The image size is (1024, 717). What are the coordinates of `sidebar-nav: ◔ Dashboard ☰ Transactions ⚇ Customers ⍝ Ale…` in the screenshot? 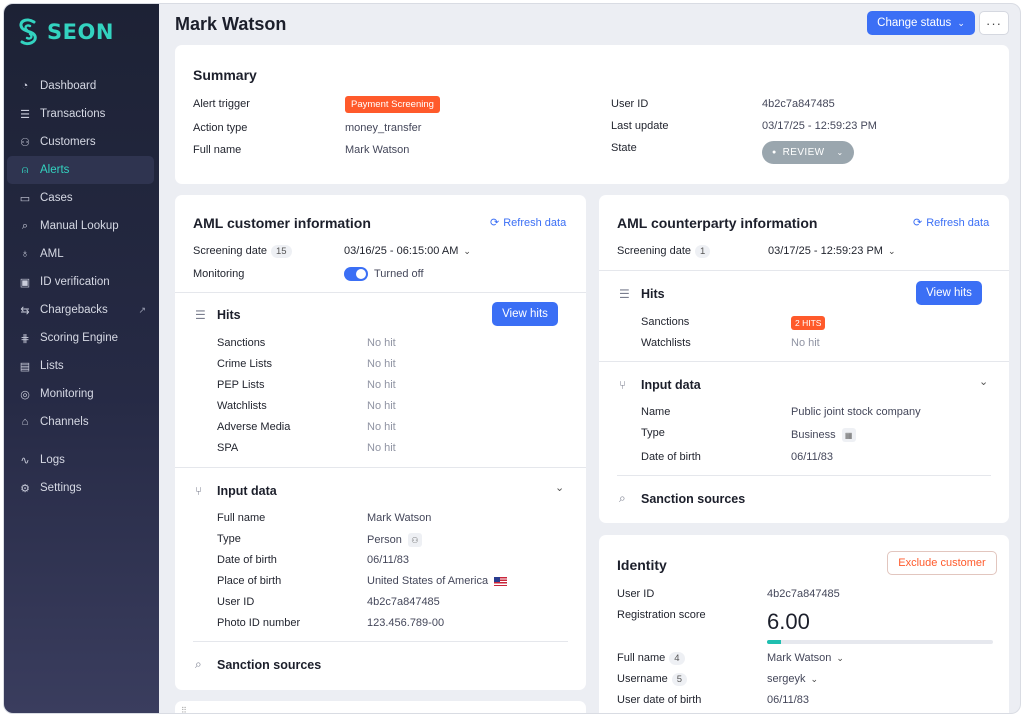 It's located at (81, 287).